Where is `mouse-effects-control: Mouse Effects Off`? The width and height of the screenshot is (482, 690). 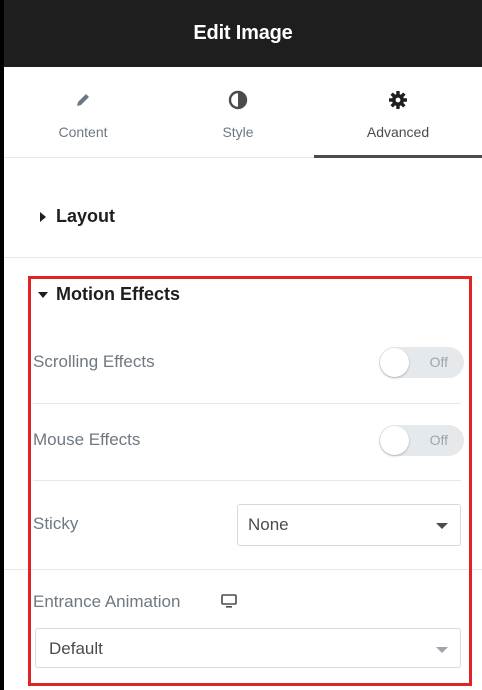
mouse-effects-control: Mouse Effects Off is located at coordinates (248, 440).